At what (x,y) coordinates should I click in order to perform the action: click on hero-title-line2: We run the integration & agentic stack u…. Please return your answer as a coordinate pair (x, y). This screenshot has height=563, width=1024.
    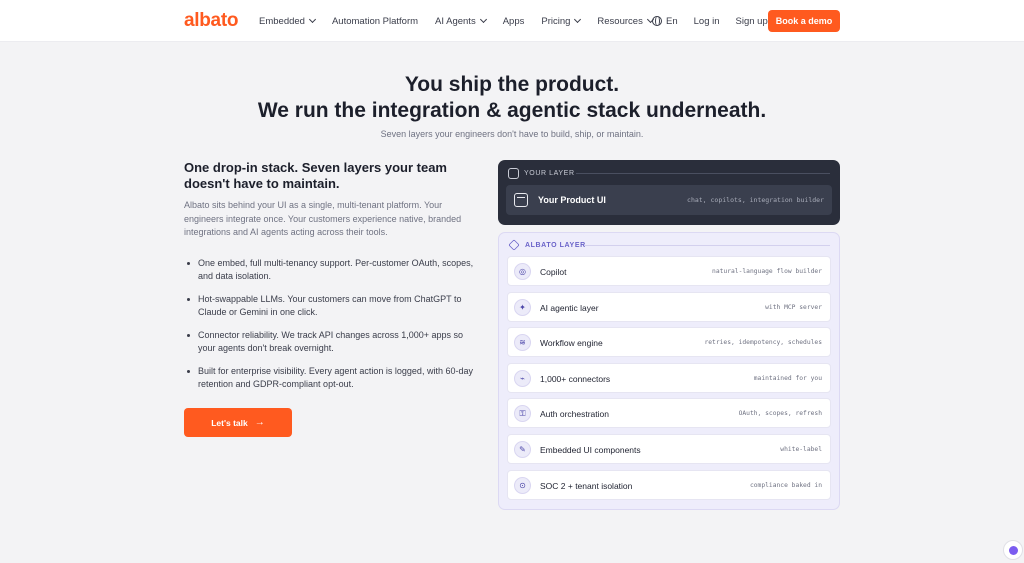
    Looking at the image, I should click on (512, 110).